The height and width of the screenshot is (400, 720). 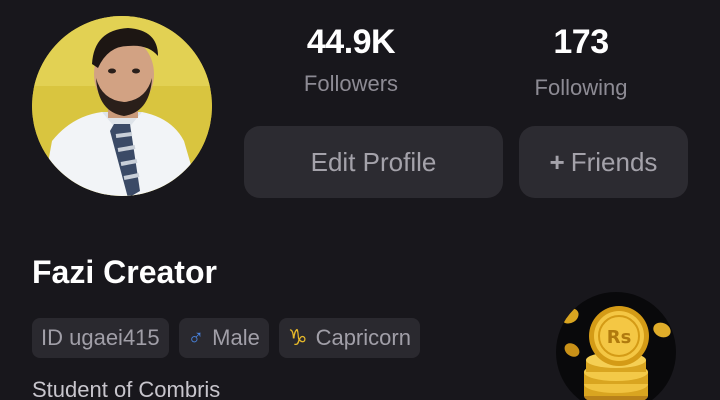 I want to click on avatar, so click(x=122, y=106).